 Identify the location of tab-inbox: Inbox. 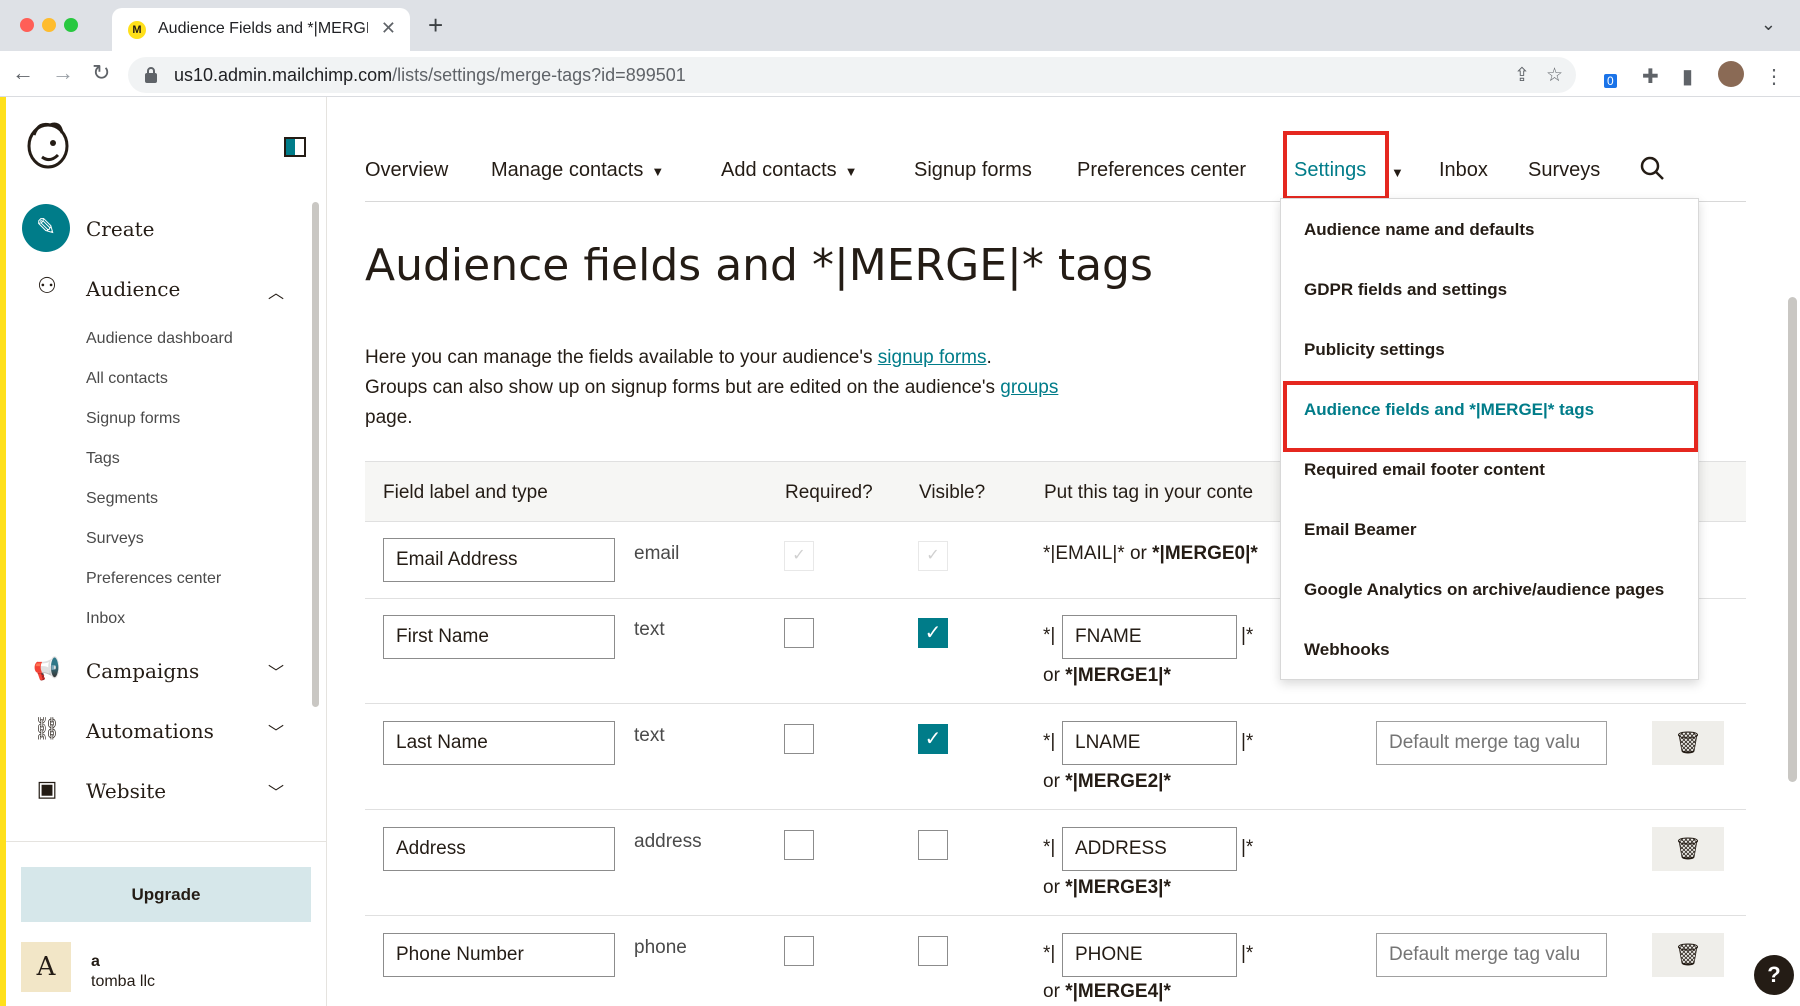
(1463, 170).